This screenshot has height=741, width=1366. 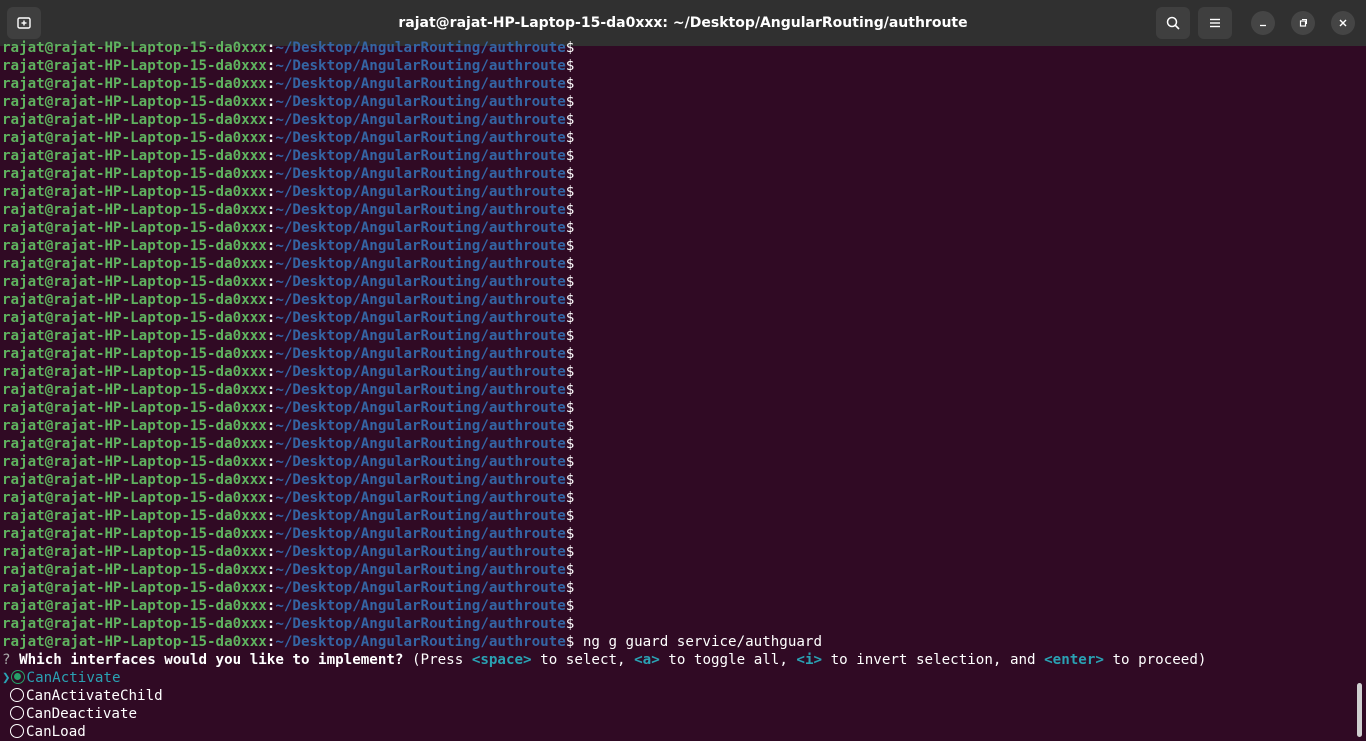 I want to click on option-label: CanDeactivate, so click(x=82, y=714).